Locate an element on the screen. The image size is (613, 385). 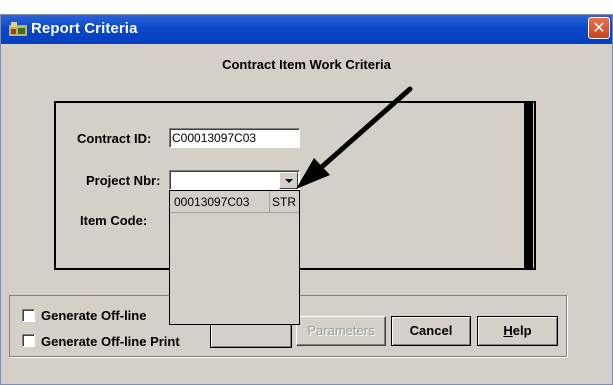
annotation-arrow-shaft is located at coordinates (363, 130).